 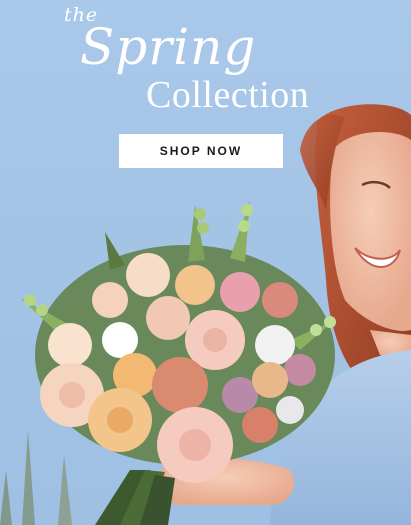 What do you see at coordinates (201, 151) in the screenshot?
I see `shop-now-button: SHOP NOW` at bounding box center [201, 151].